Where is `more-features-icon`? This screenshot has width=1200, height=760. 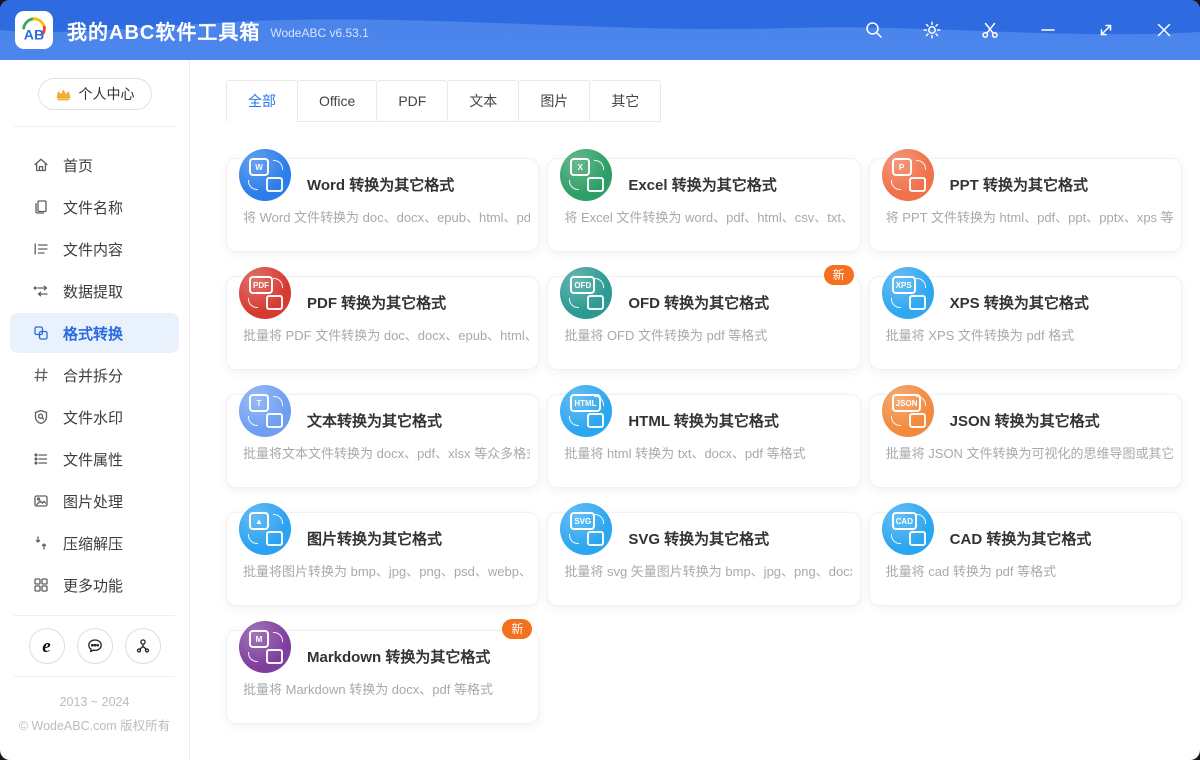 more-features-icon is located at coordinates (41, 585).